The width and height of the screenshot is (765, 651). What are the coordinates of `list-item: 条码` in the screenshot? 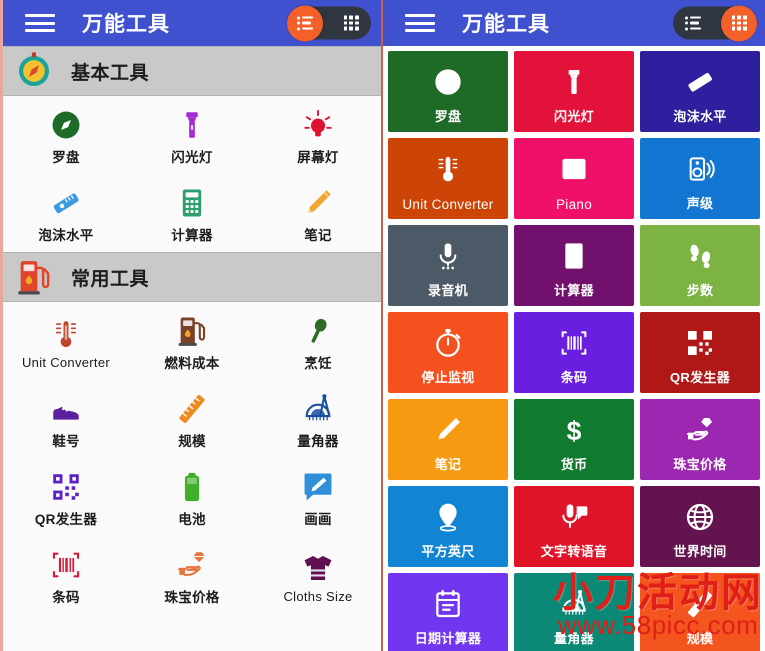 It's located at (66, 575).